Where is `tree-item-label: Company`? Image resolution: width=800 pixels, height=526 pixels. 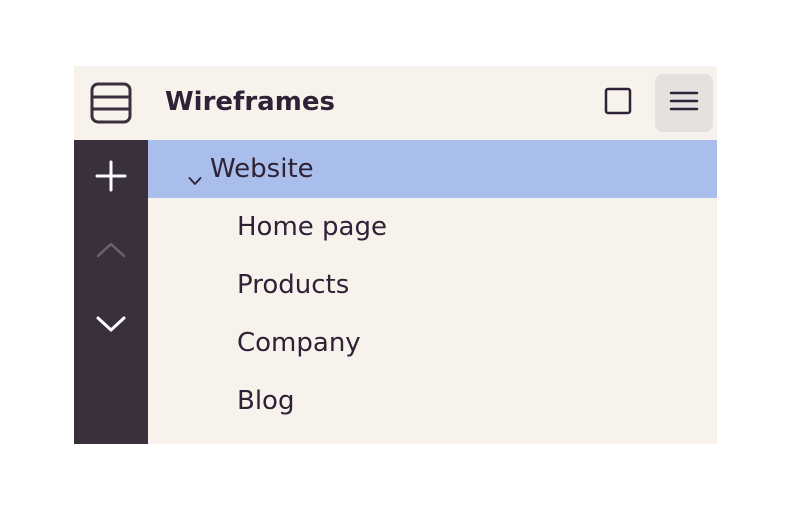 tree-item-label: Company is located at coordinates (299, 343).